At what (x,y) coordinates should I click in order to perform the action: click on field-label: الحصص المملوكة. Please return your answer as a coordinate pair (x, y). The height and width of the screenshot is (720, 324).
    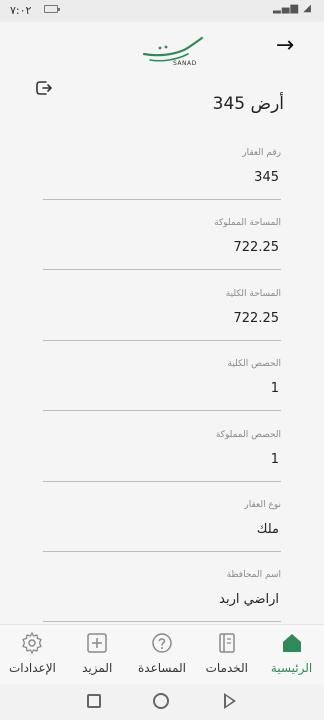
    Looking at the image, I should click on (248, 435).